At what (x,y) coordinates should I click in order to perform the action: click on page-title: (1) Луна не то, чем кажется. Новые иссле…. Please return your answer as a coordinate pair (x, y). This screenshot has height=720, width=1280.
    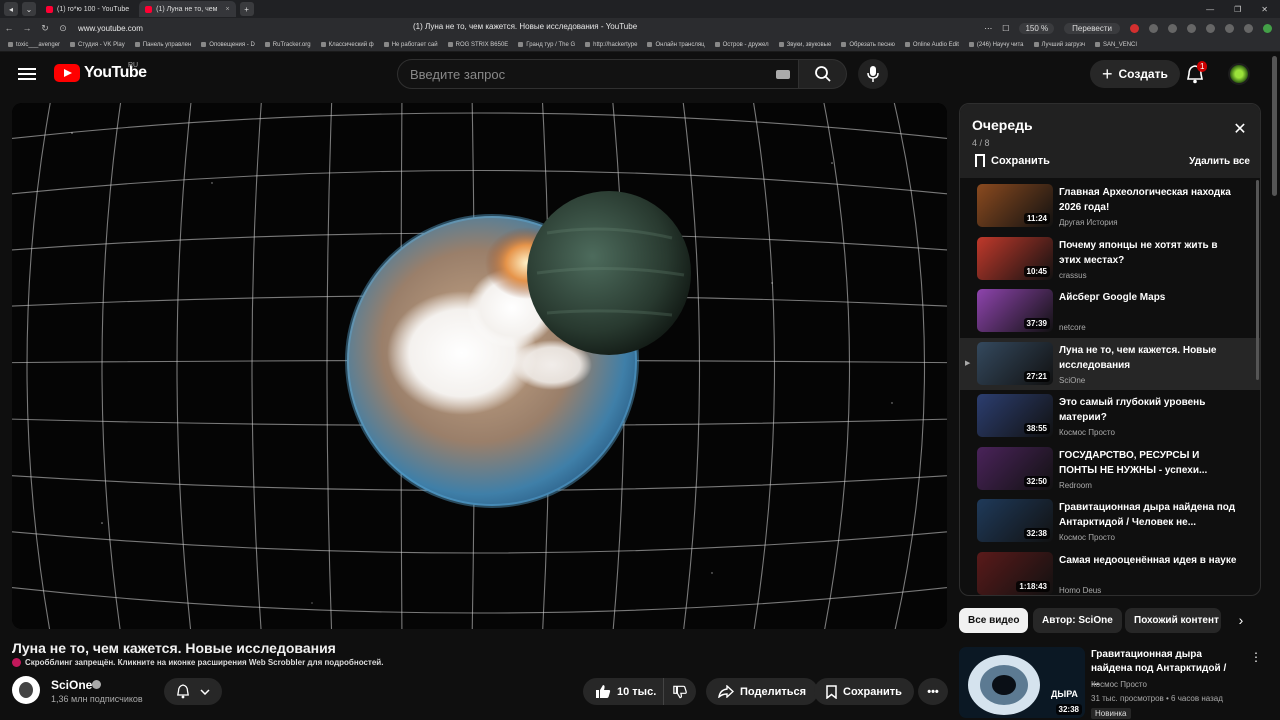
    Looking at the image, I should click on (525, 26).